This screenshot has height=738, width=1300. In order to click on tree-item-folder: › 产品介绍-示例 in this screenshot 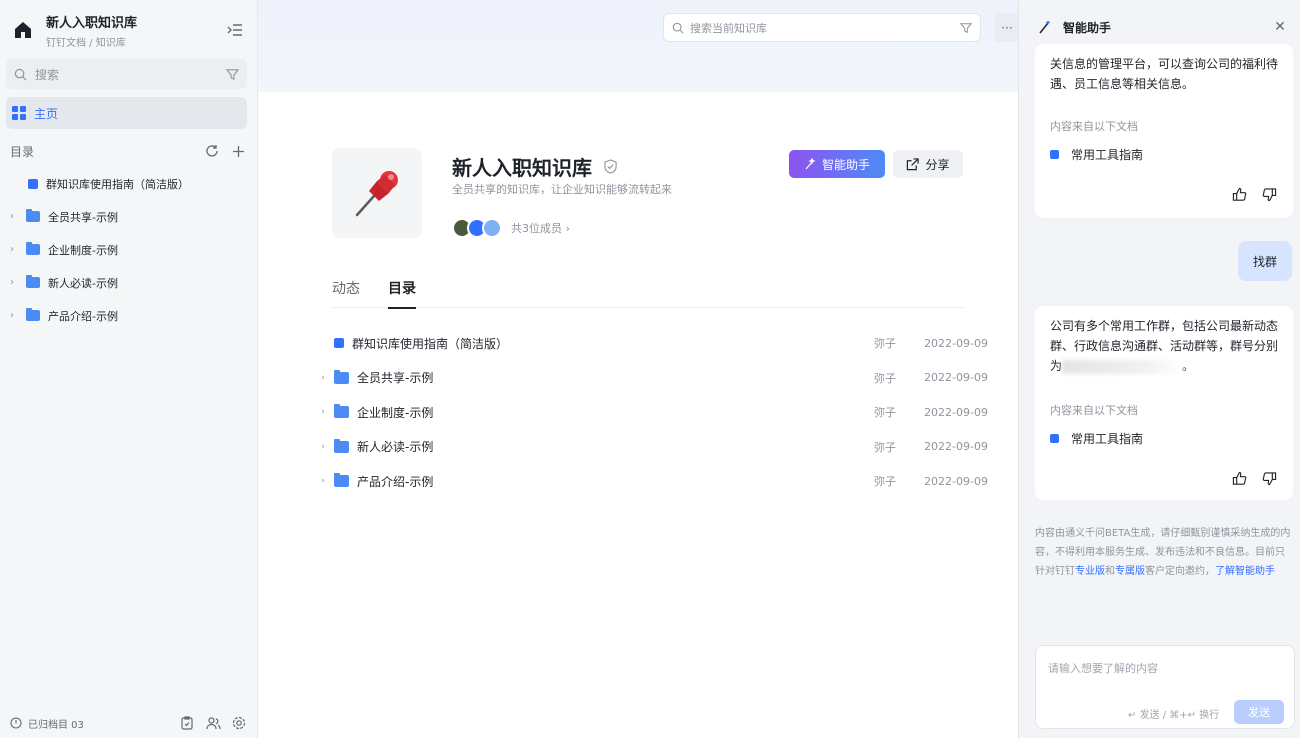, I will do `click(128, 315)`.